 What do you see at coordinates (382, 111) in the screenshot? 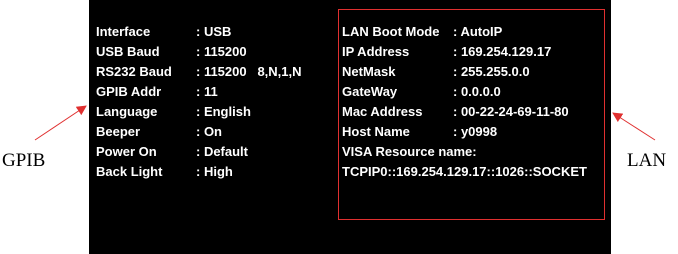
I see `mac-address-label: Mac Address` at bounding box center [382, 111].